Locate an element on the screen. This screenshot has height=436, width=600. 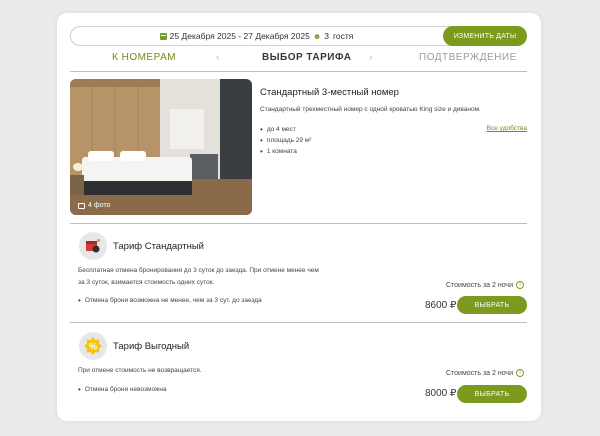
all-amenities-link: Все удобства is located at coordinates (507, 128).